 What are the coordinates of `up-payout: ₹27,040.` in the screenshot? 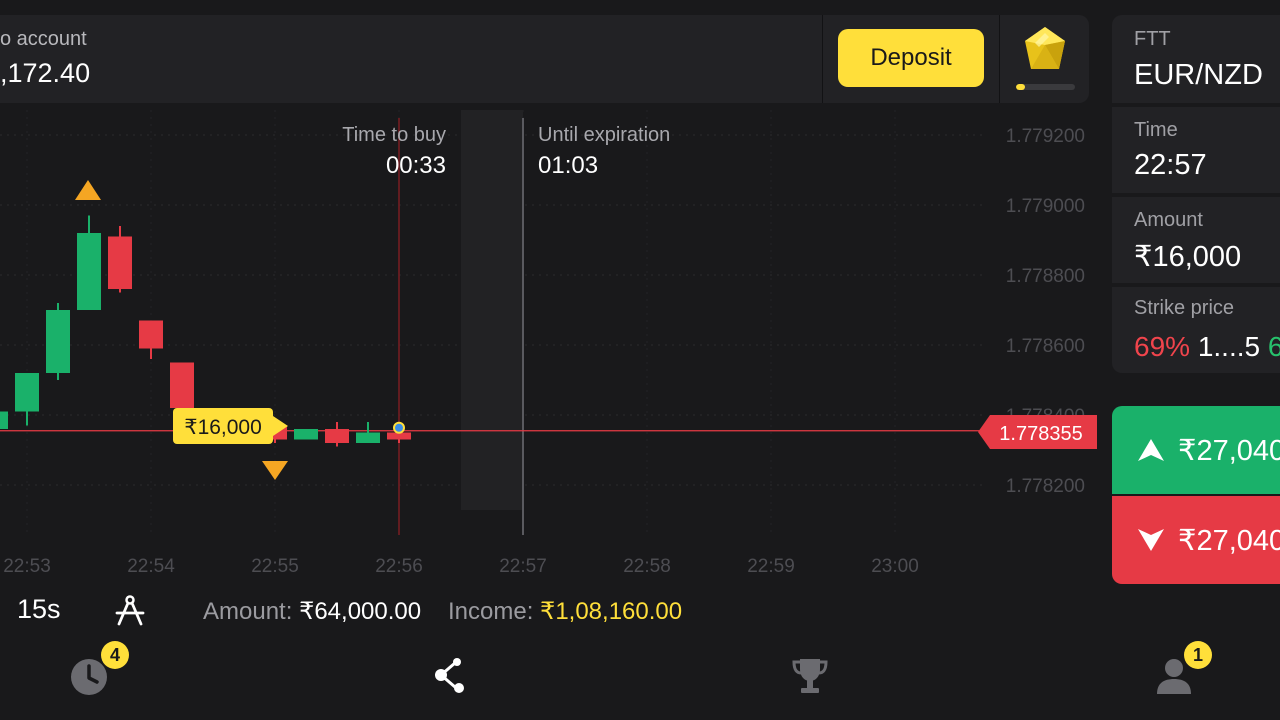 It's located at (1229, 450).